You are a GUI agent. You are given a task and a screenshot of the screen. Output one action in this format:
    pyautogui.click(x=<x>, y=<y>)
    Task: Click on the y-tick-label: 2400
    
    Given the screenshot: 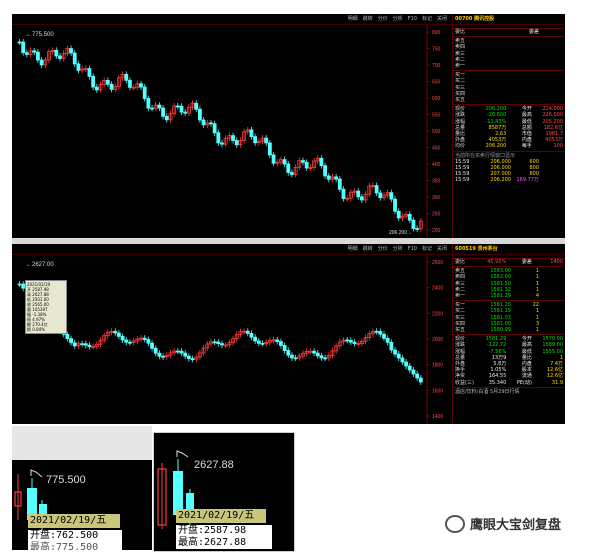 What is the action you would take?
    pyautogui.click(x=437, y=289)
    